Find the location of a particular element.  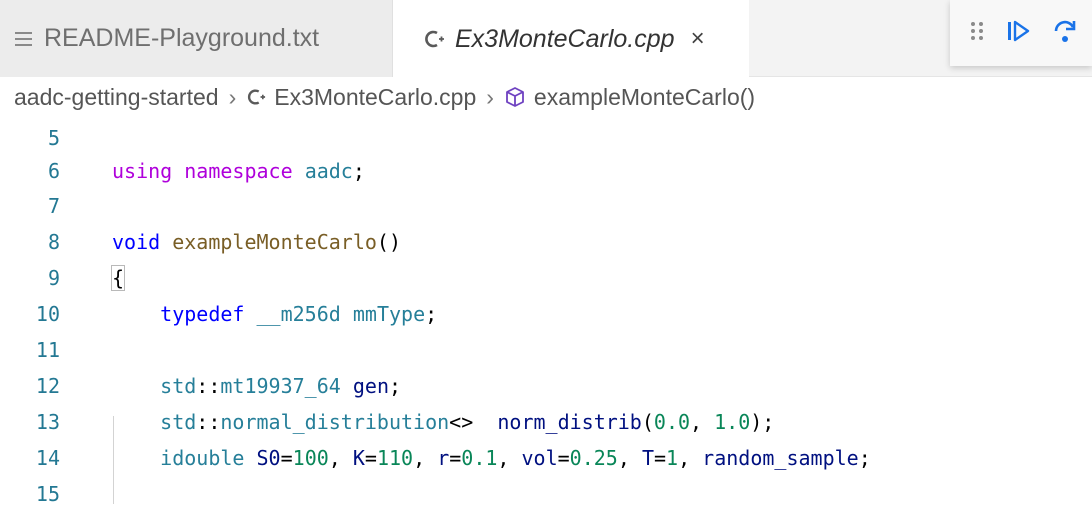

tab-readme-playground: README-Playground.txt is located at coordinates (196, 38).